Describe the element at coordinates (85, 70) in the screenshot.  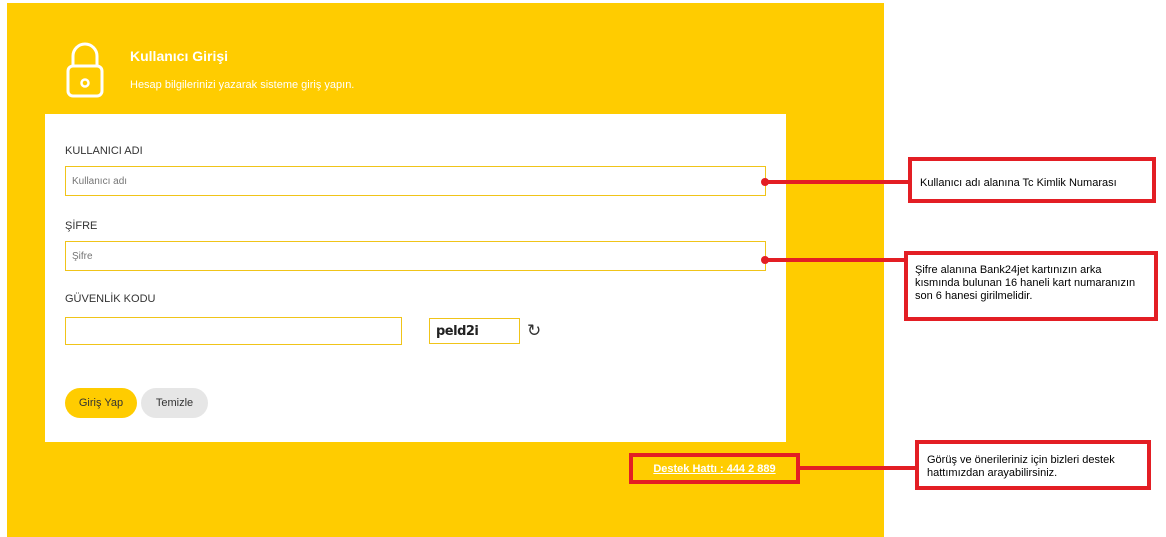
I see `lock-icon` at that location.